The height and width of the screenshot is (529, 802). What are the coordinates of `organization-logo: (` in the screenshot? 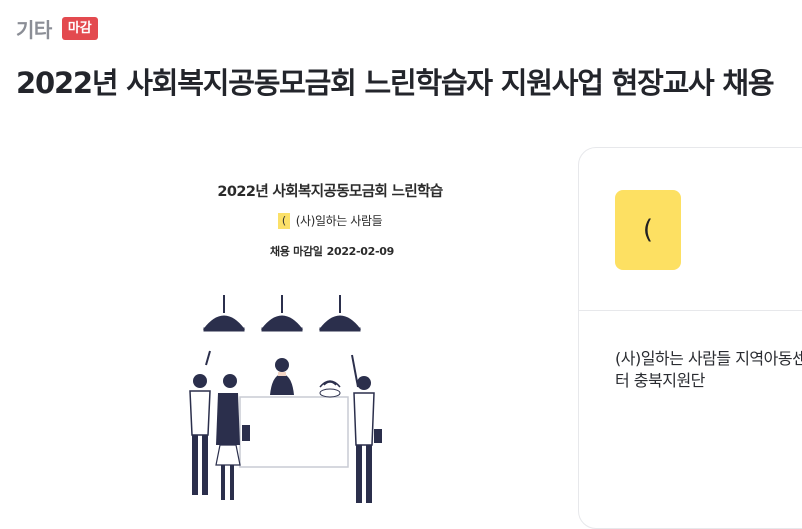 It's located at (648, 230).